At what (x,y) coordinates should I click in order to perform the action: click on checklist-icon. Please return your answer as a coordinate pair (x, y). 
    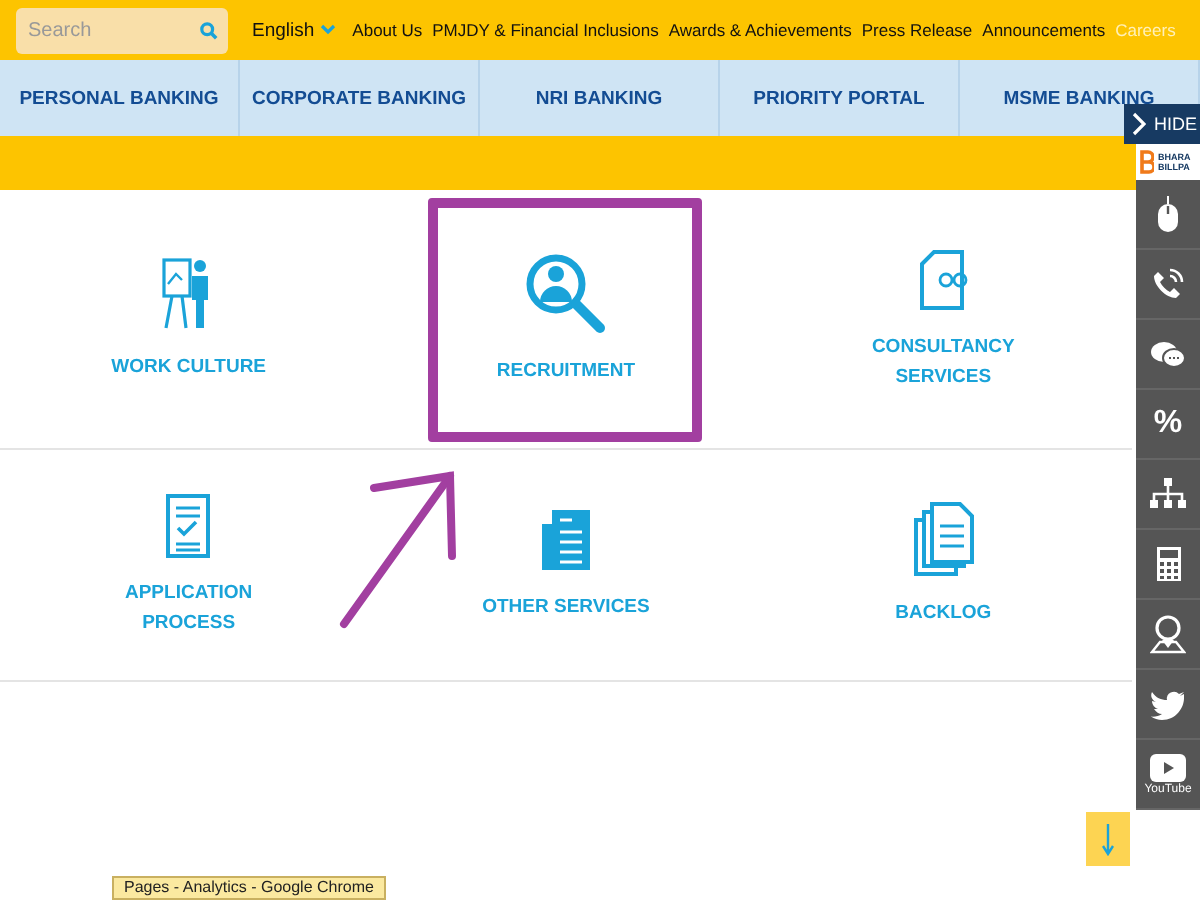
    Looking at the image, I should click on (188, 525).